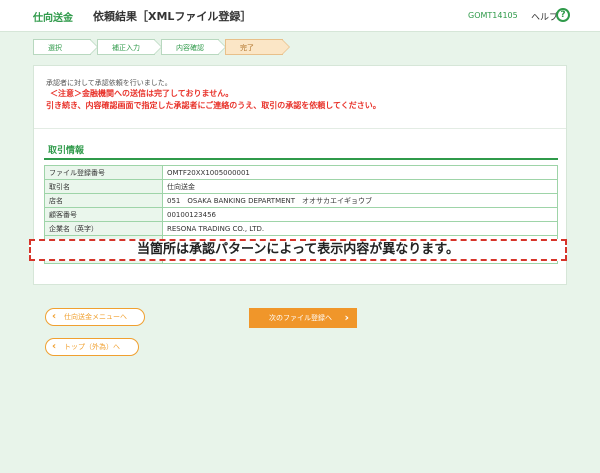 The width and height of the screenshot is (600, 473). What do you see at coordinates (360, 186) in the screenshot?
I see `row-value: 仕向送金` at bounding box center [360, 186].